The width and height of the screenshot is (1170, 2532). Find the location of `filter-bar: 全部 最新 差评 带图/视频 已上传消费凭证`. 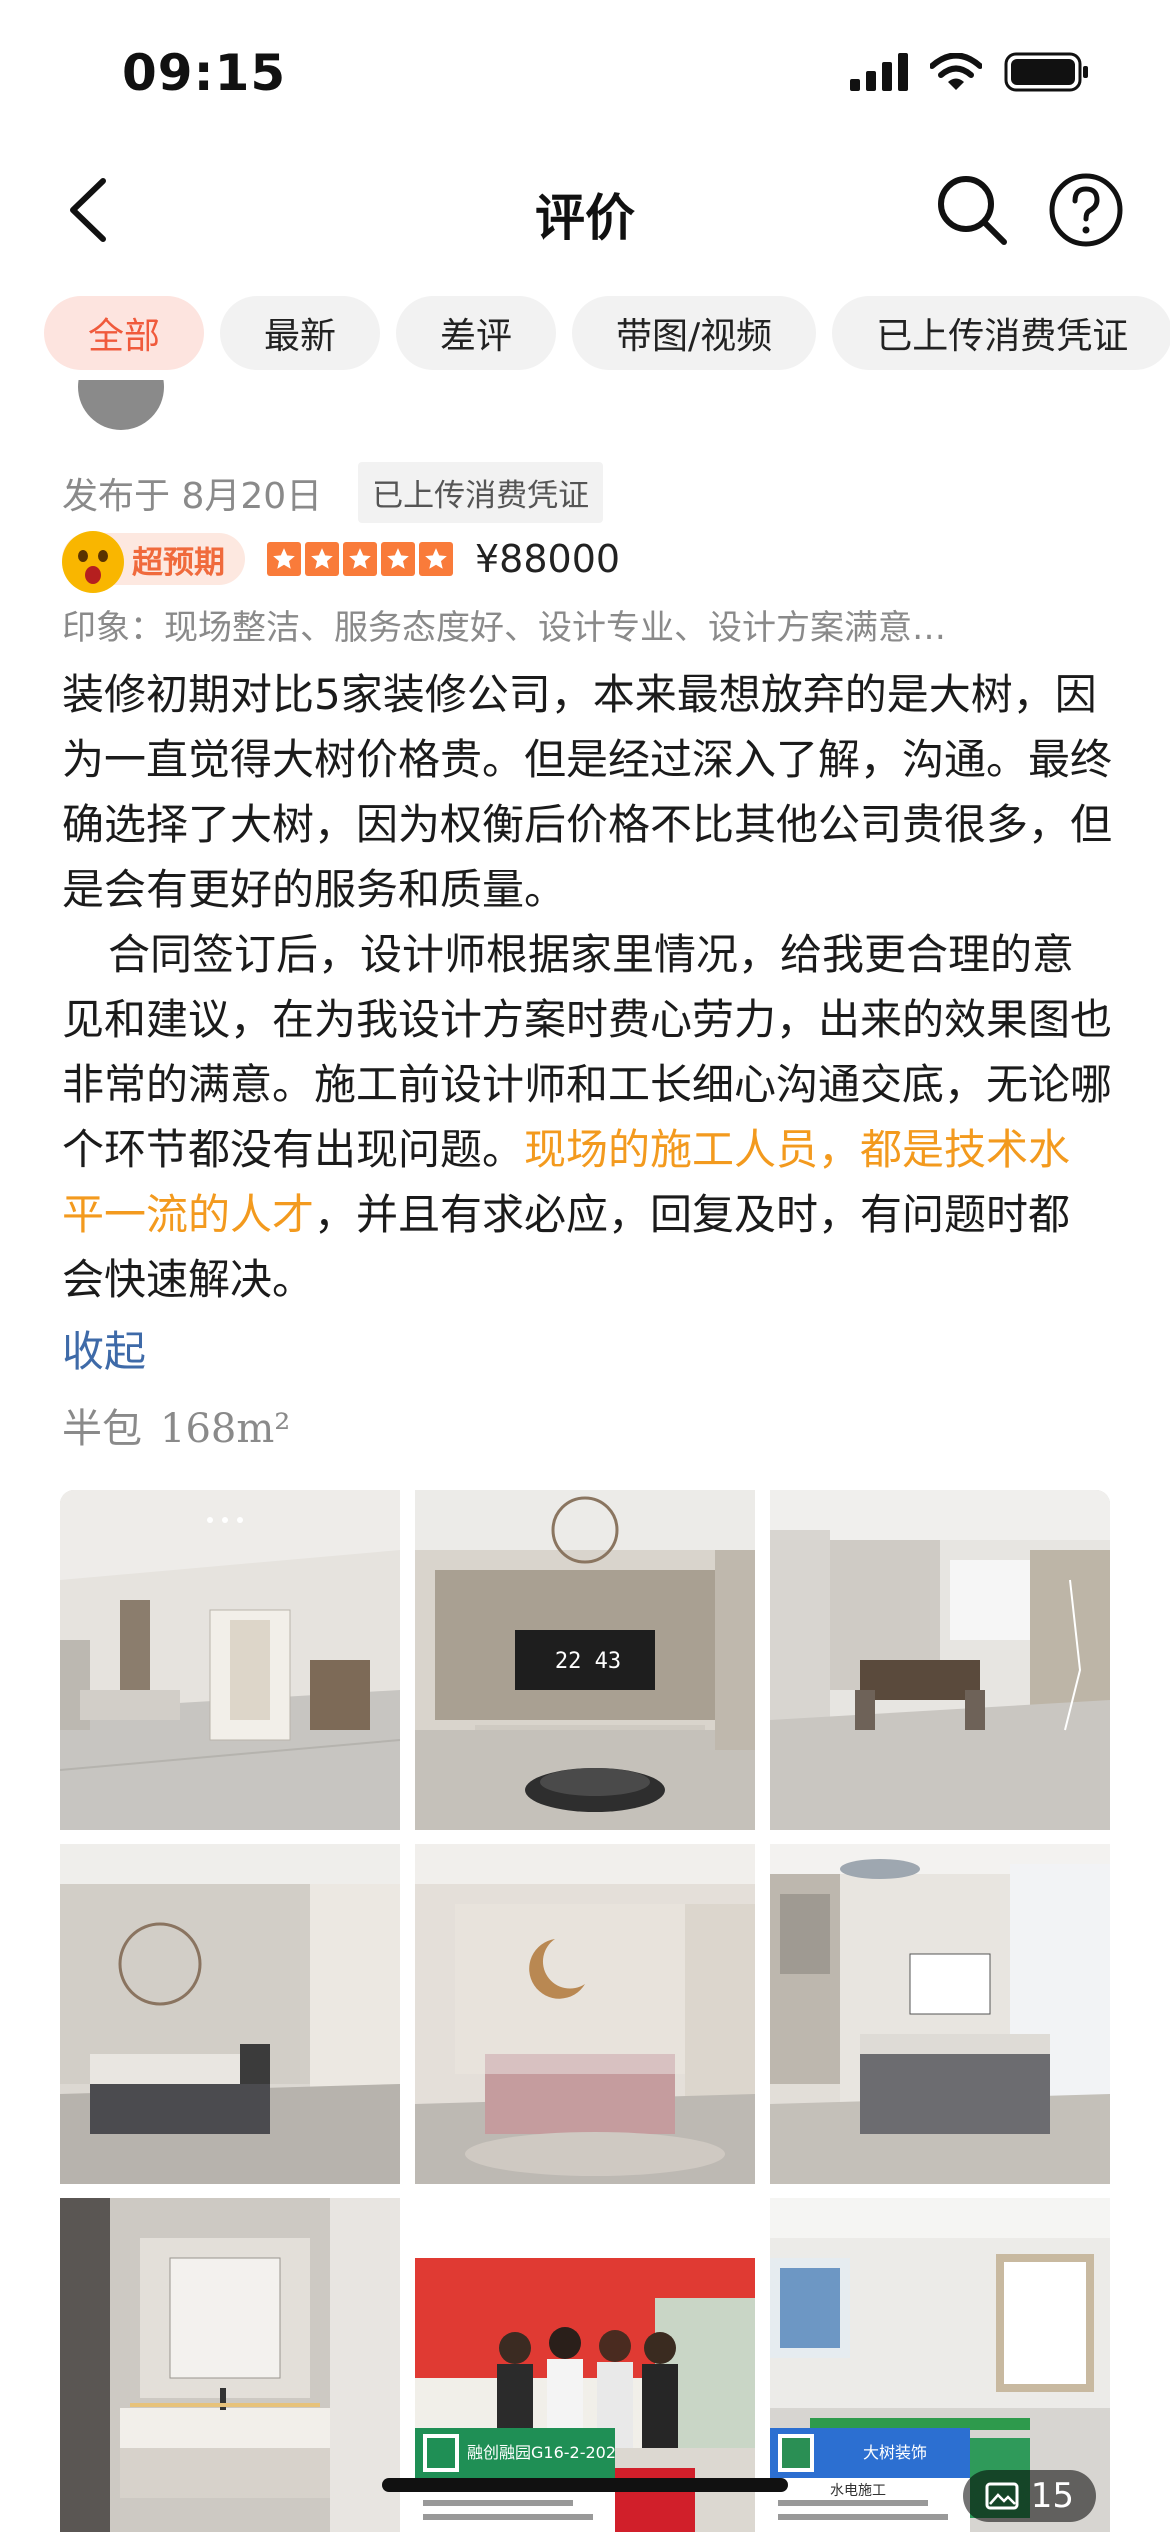

filter-bar: 全部 最新 差评 带图/视频 已上传消费凭证 is located at coordinates (607, 336).